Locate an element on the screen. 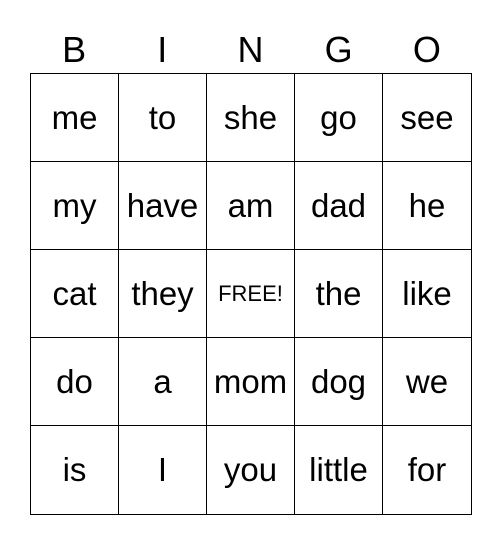 The width and height of the screenshot is (500, 544). bingo-cell: mom is located at coordinates (251, 382).